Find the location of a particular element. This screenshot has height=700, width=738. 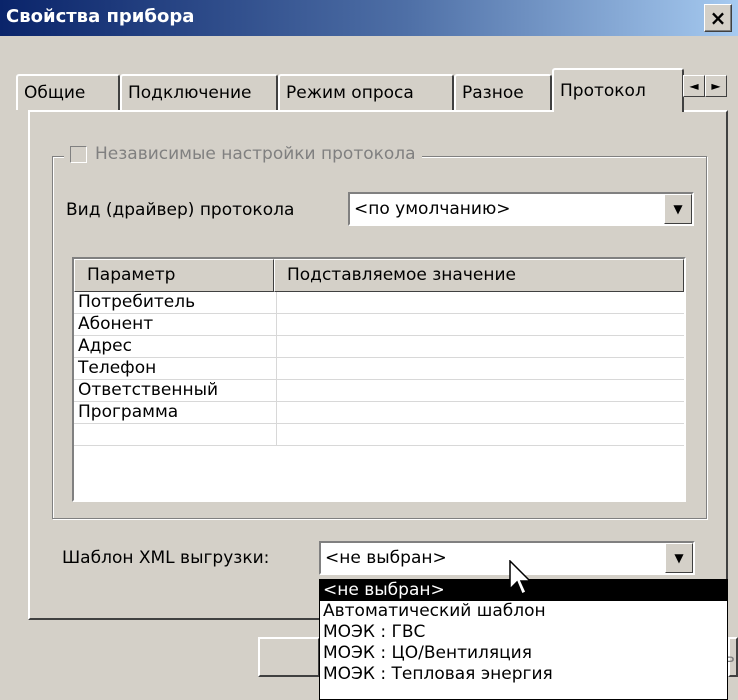

checkbox-icon is located at coordinates (78, 154).